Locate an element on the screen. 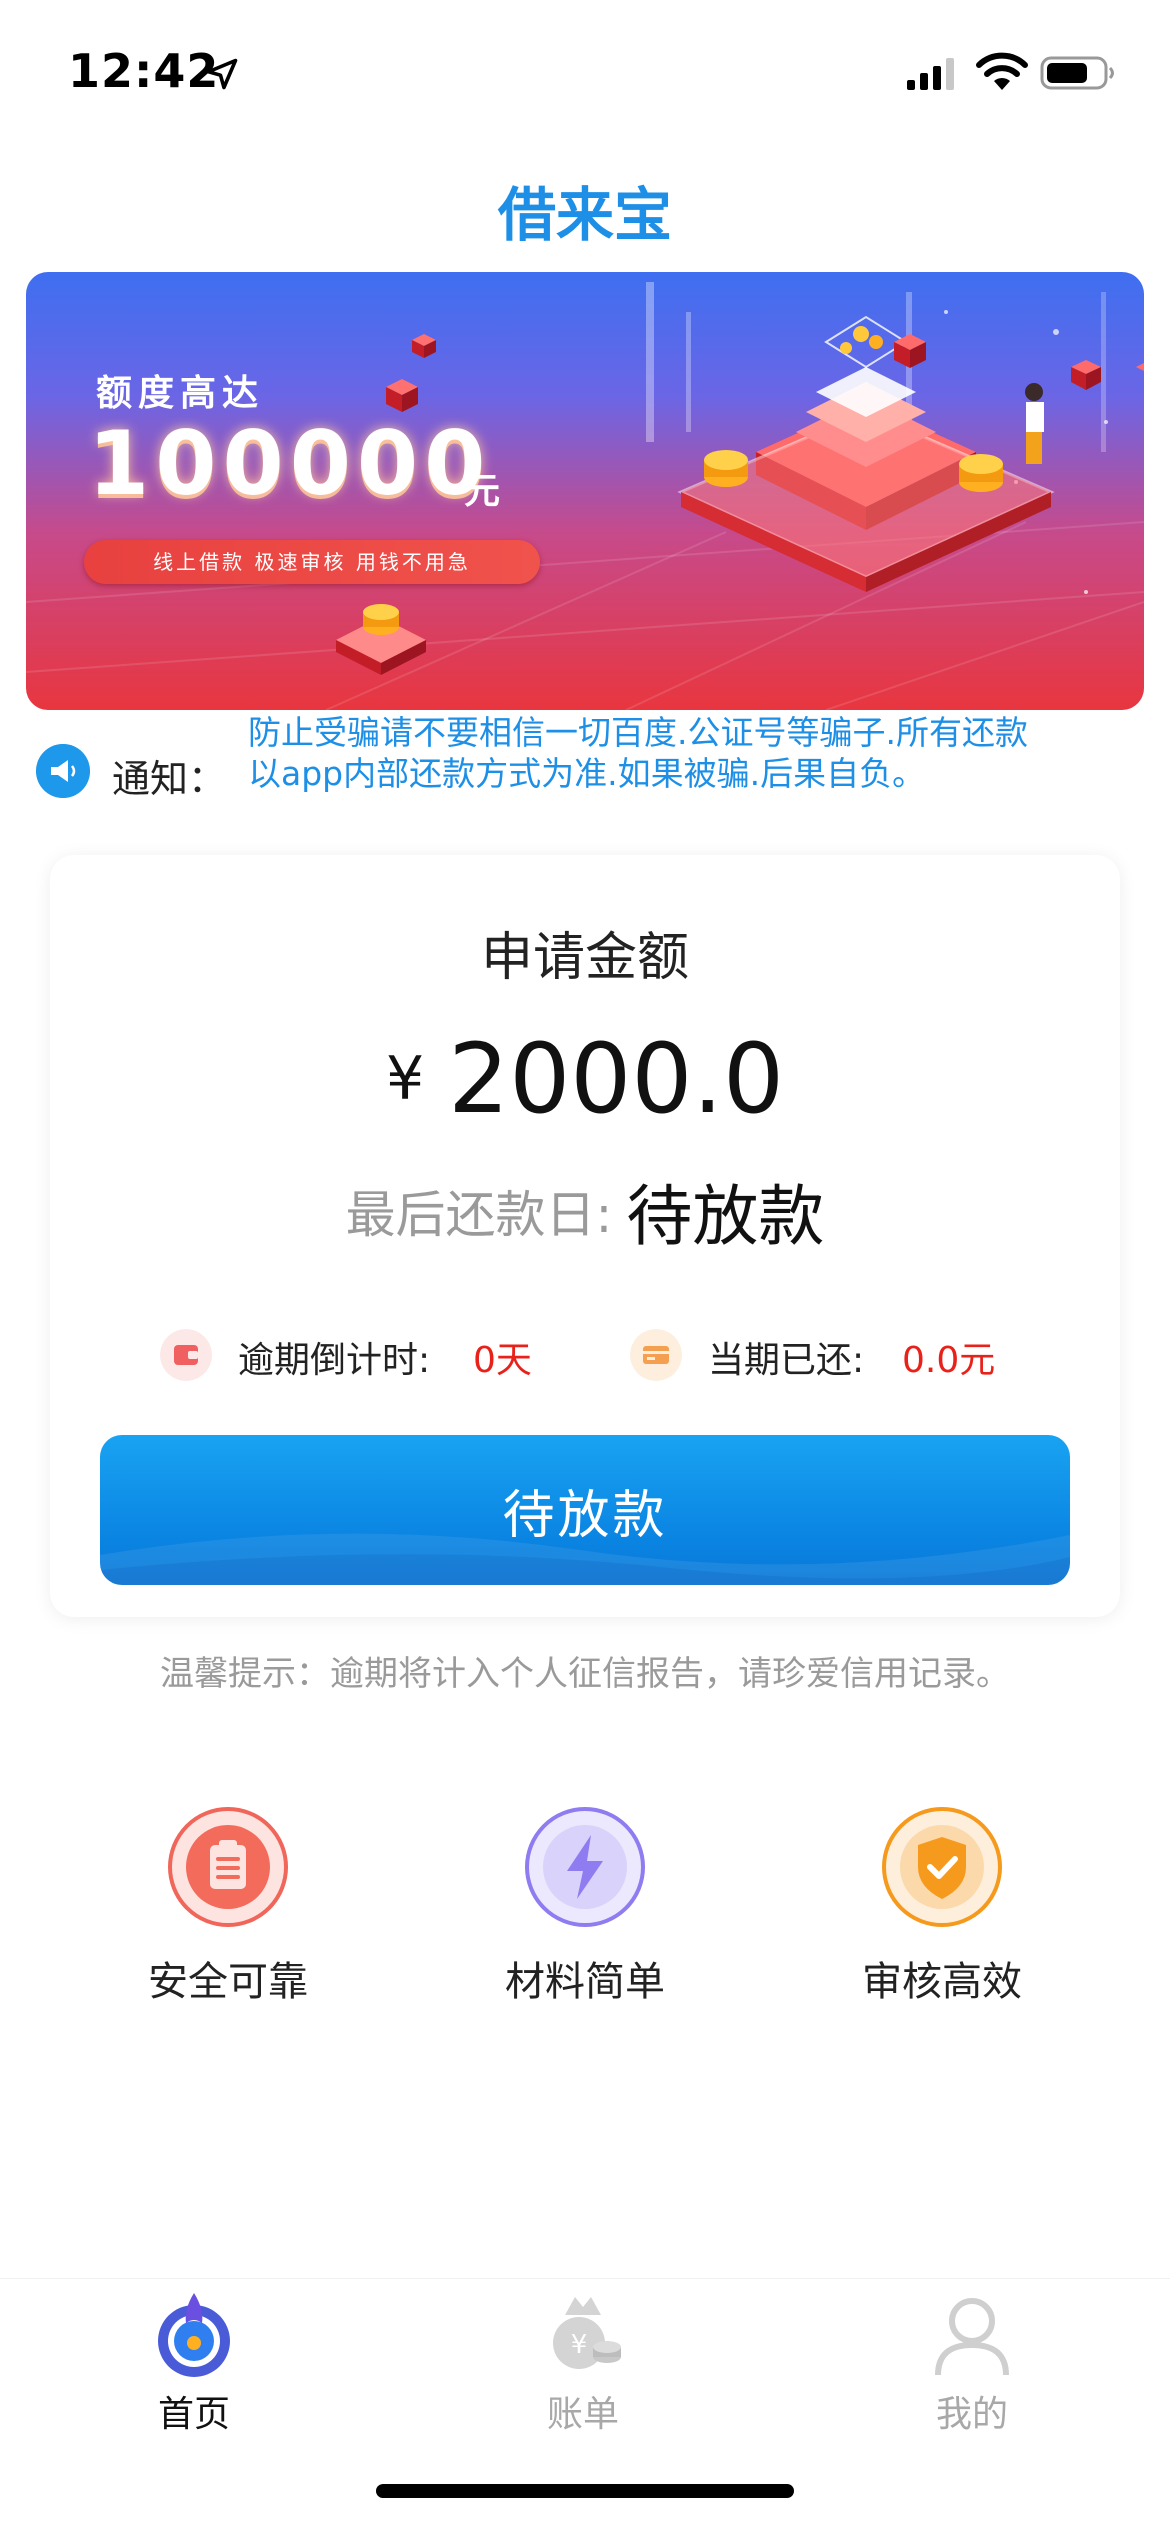 This screenshot has width=1170, height=2532. feature-label: 审核高效 is located at coordinates (942, 1982).